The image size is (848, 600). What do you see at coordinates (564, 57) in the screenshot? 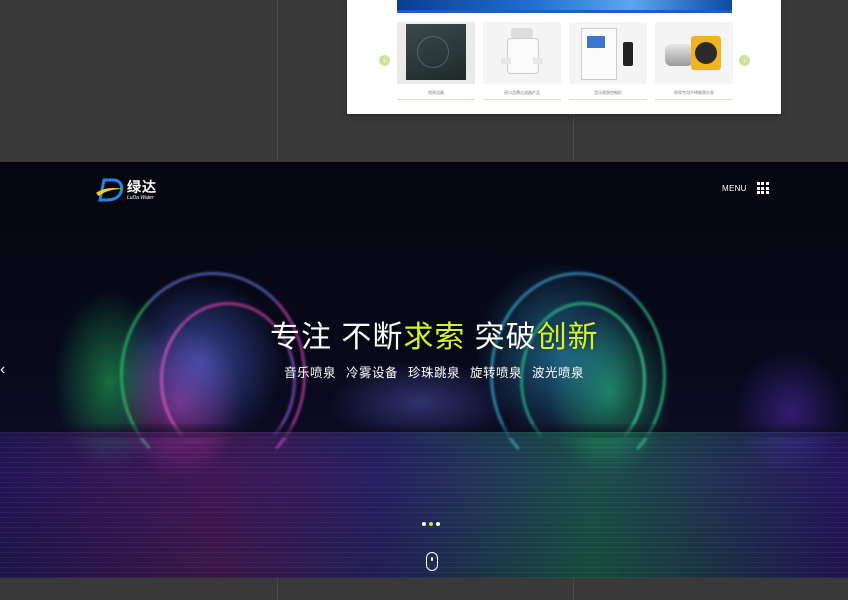
I see `product-card: ‹ › 喷泉设备 进口品牌过滤器产品 音乐喷泉控制柜 喷泉专用不锈钢潜水泵` at bounding box center [564, 57].